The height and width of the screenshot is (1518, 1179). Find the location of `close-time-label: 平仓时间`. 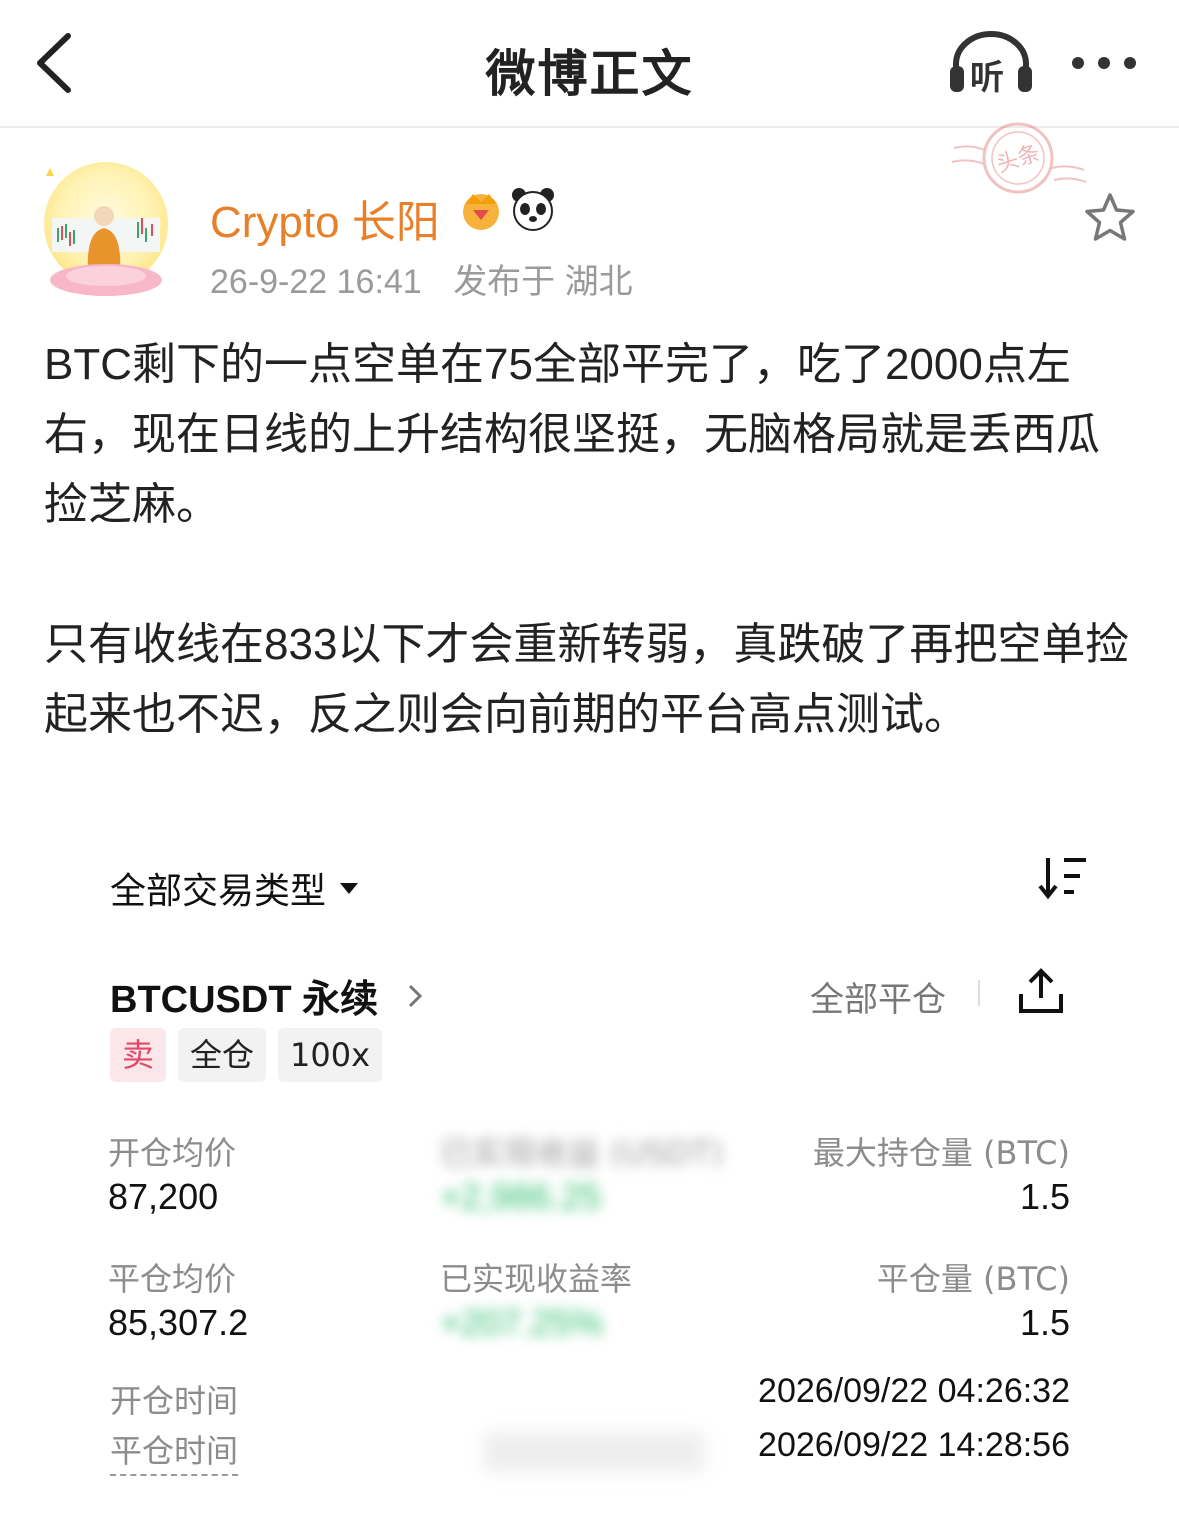

close-time-label: 平仓时间 is located at coordinates (174, 1451).